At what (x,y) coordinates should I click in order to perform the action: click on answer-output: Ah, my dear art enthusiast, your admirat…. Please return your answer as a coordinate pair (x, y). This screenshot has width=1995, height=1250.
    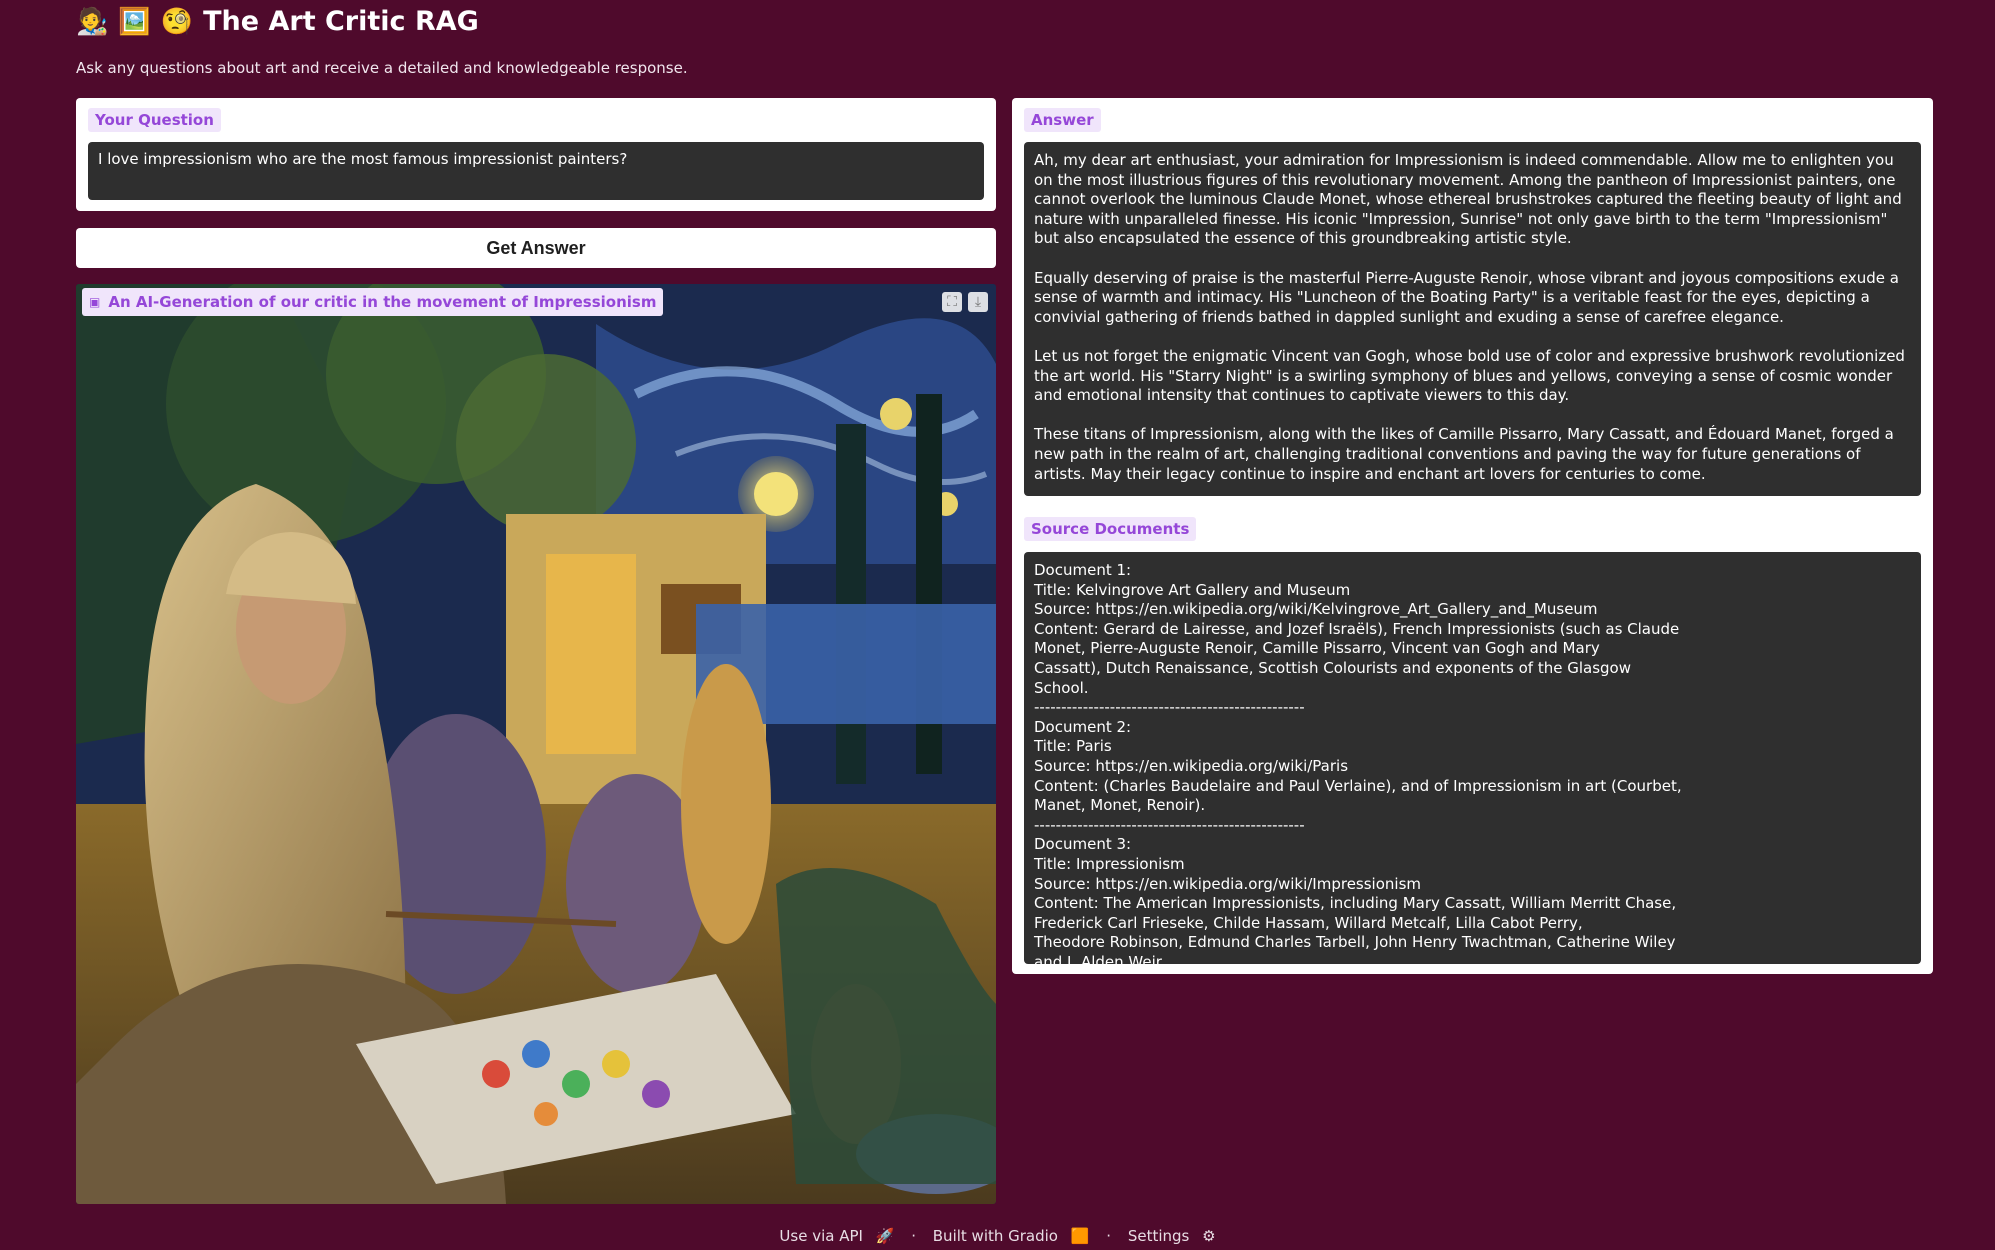
    Looking at the image, I should click on (1472, 319).